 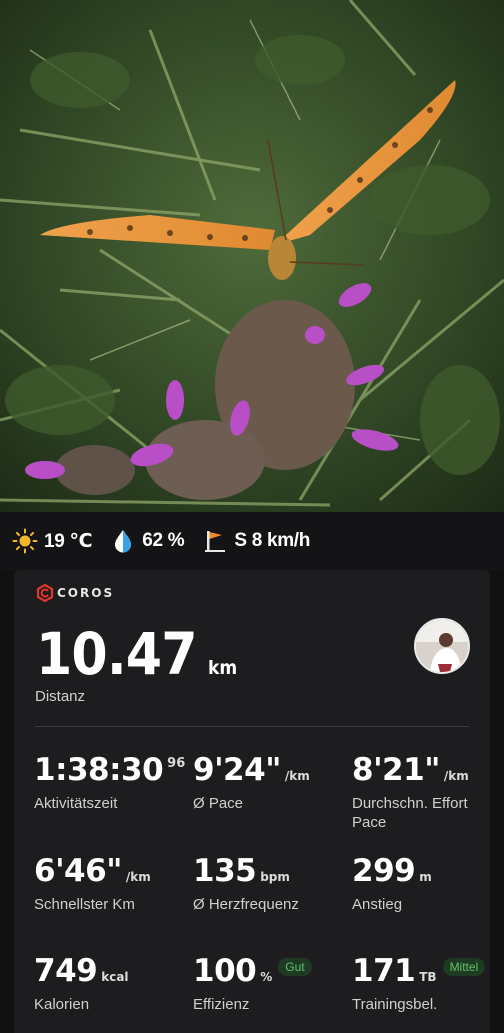 I want to click on stat-calories: 749 kcal Kalorien, so click(x=81, y=983).